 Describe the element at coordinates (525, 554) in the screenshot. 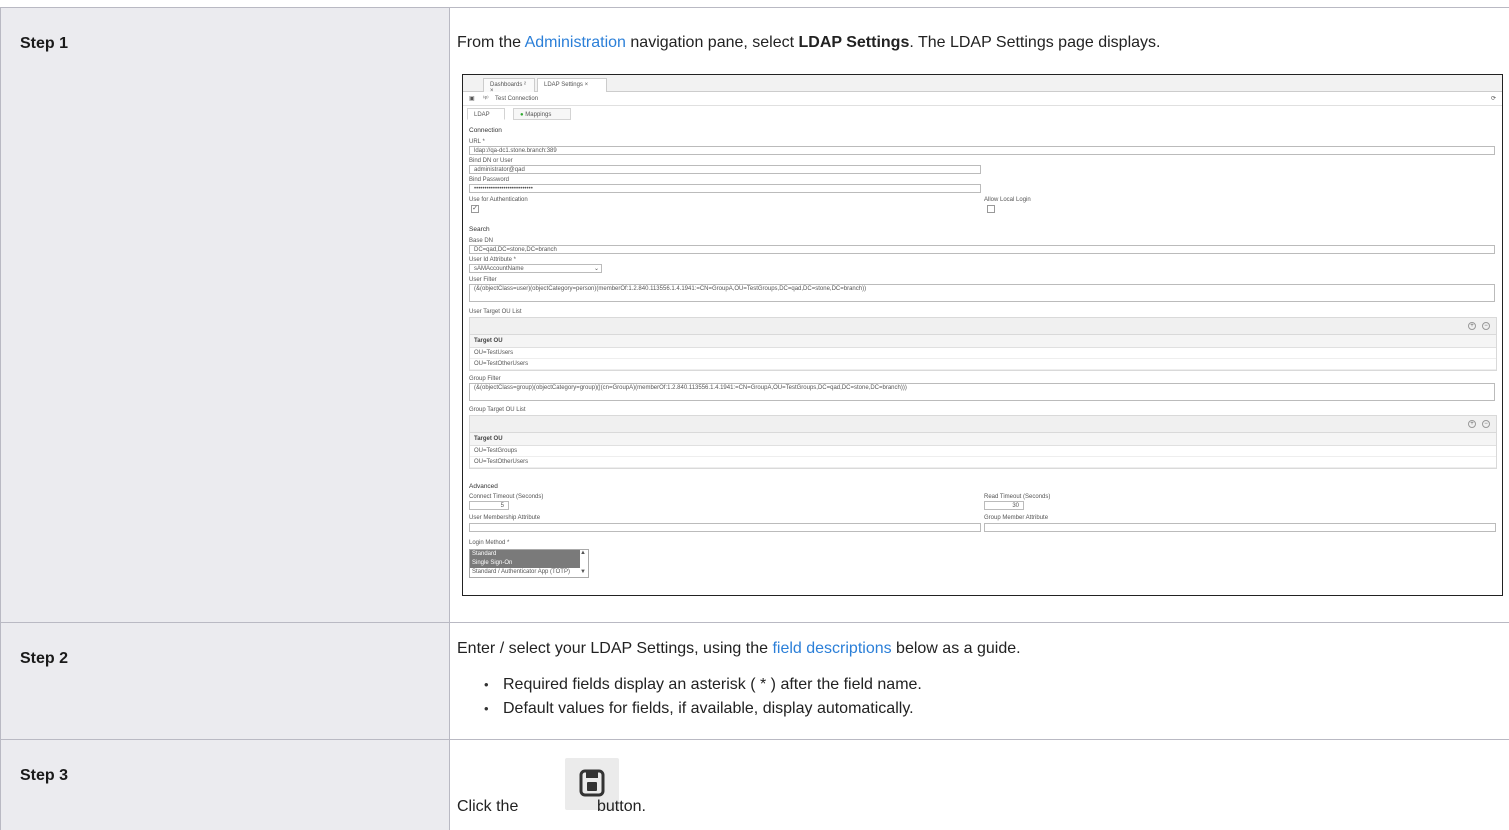

I see `login-method-option: Standard` at that location.